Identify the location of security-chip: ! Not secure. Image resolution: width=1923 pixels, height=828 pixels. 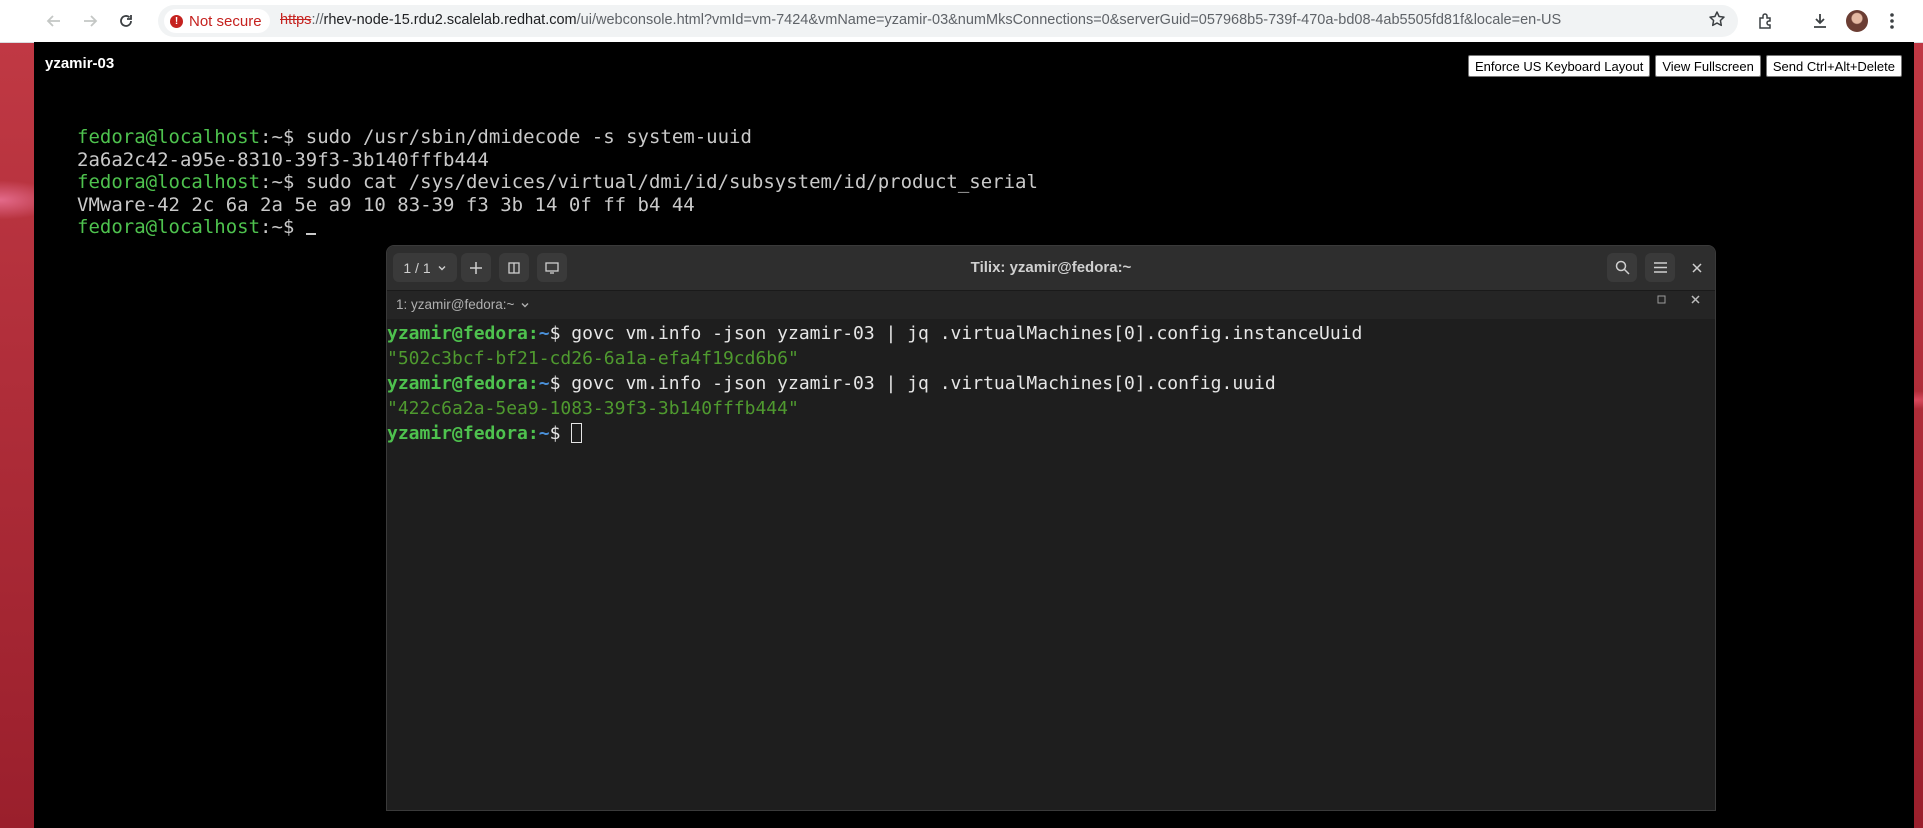
(217, 21).